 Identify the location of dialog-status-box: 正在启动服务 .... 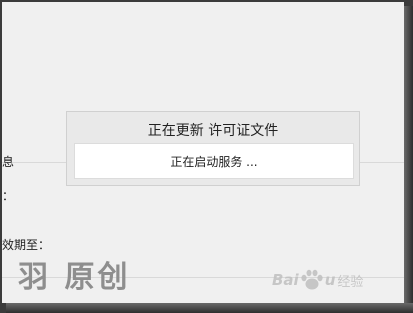
(214, 161).